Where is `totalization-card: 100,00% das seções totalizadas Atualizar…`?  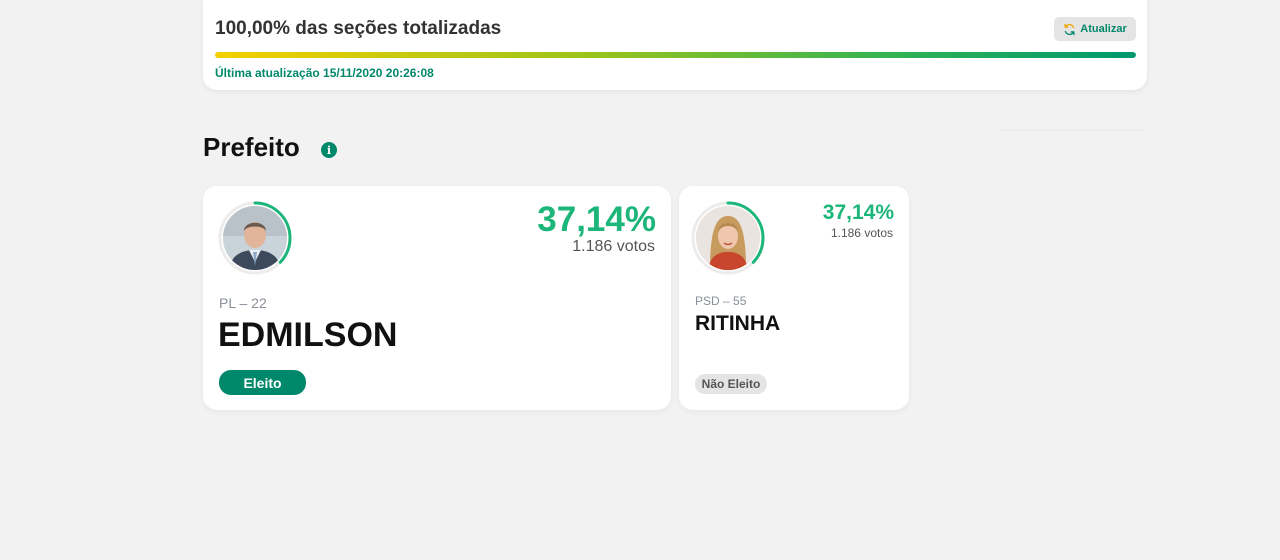 totalization-card: 100,00% das seções totalizadas Atualizar… is located at coordinates (675, 45).